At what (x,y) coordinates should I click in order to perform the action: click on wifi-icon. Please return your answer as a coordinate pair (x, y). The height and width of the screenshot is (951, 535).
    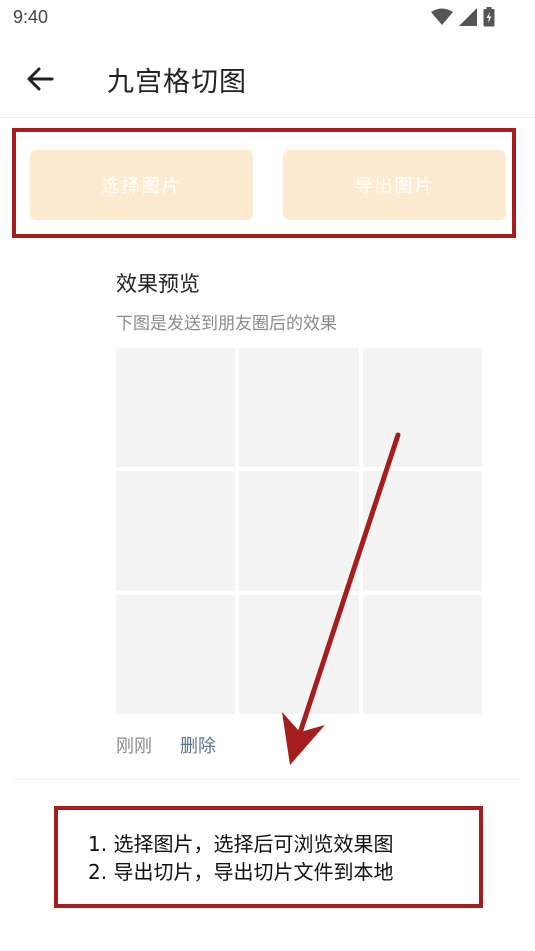
    Looking at the image, I should click on (442, 16).